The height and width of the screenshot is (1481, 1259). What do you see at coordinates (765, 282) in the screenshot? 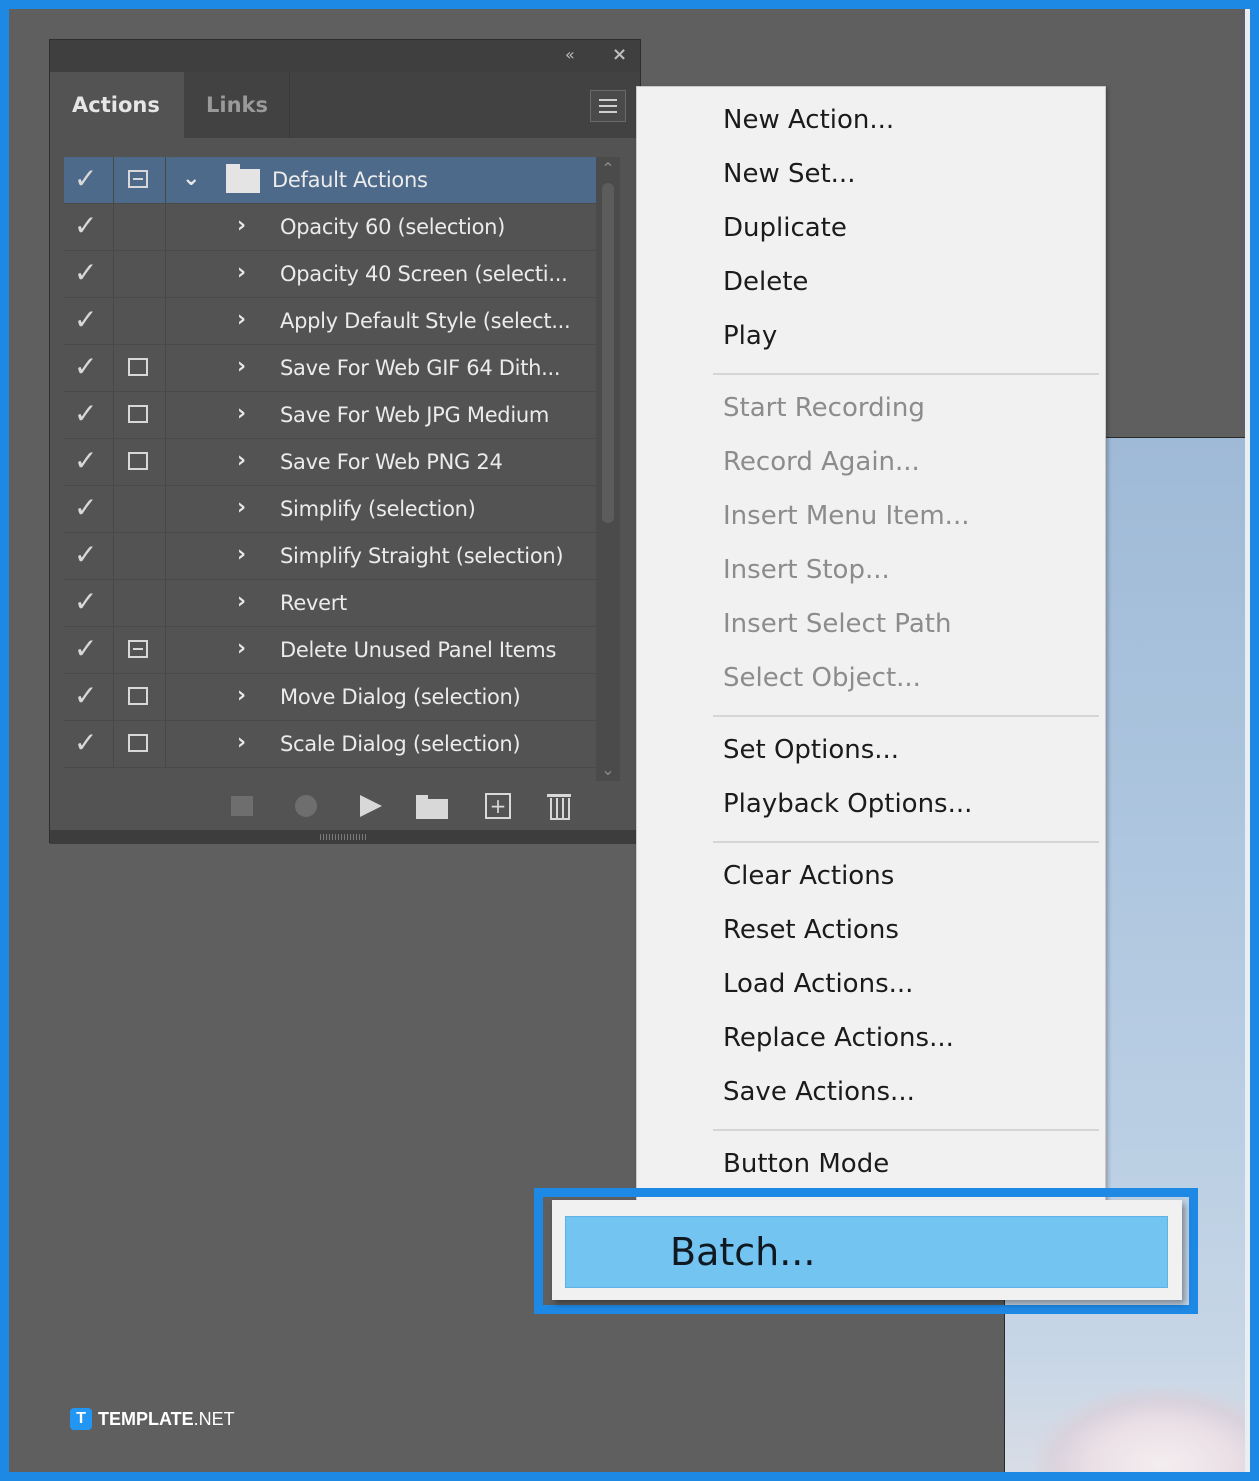
I see `menu-item-delete: Delete` at bounding box center [765, 282].